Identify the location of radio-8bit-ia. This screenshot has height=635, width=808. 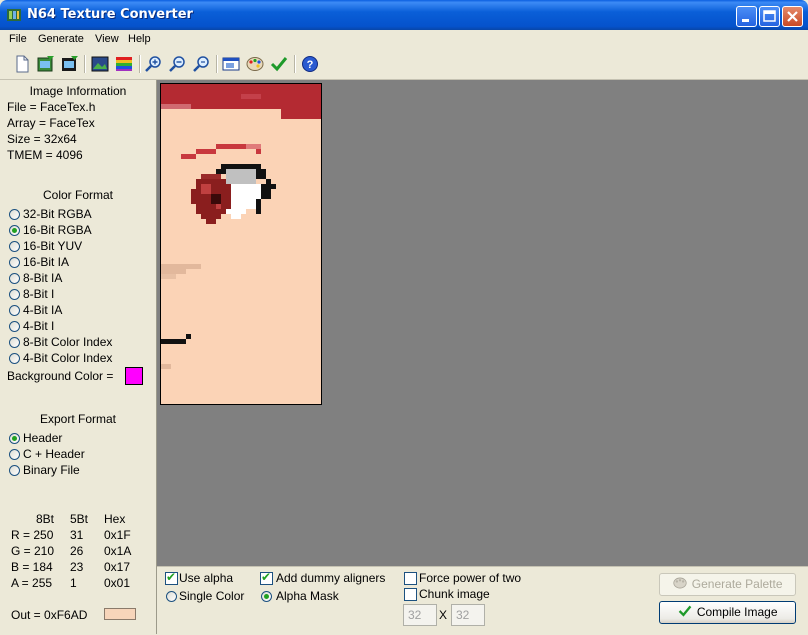
(14, 278).